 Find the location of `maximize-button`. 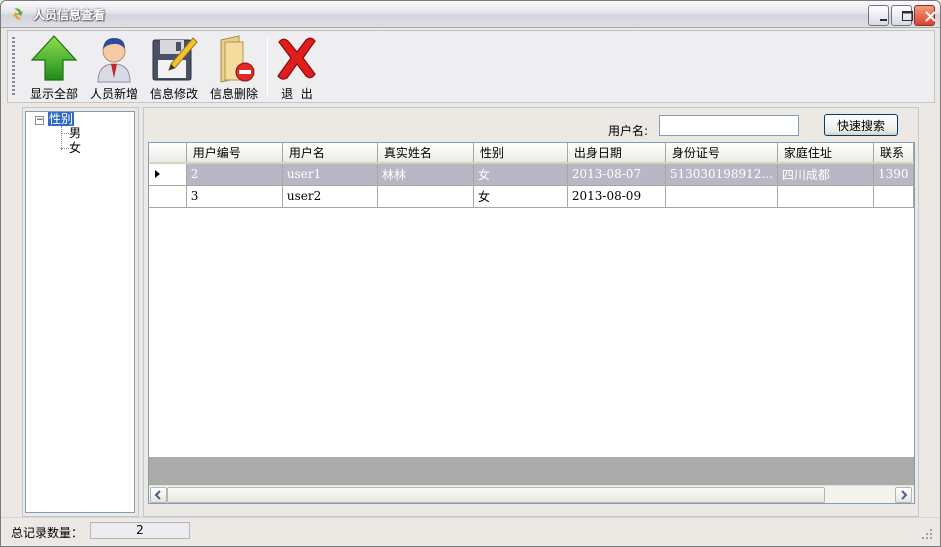

maximize-button is located at coordinates (902, 15).